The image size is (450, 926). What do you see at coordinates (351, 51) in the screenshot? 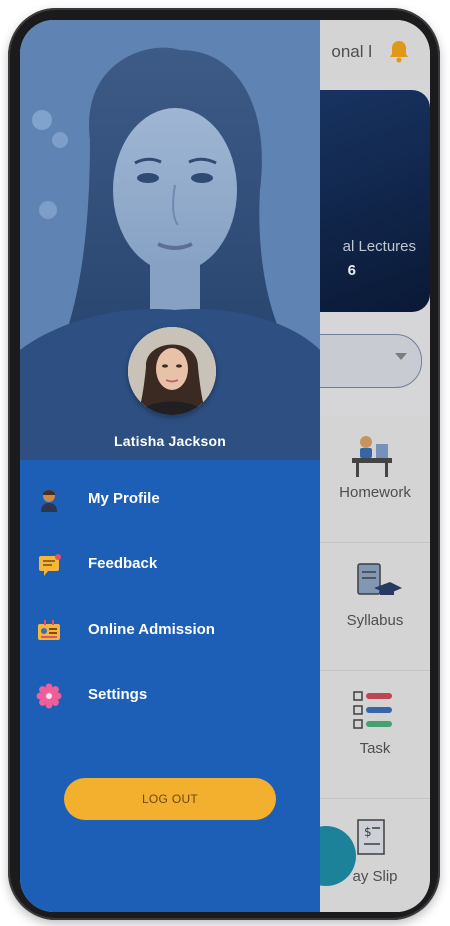
I see `header-title: onal l` at bounding box center [351, 51].